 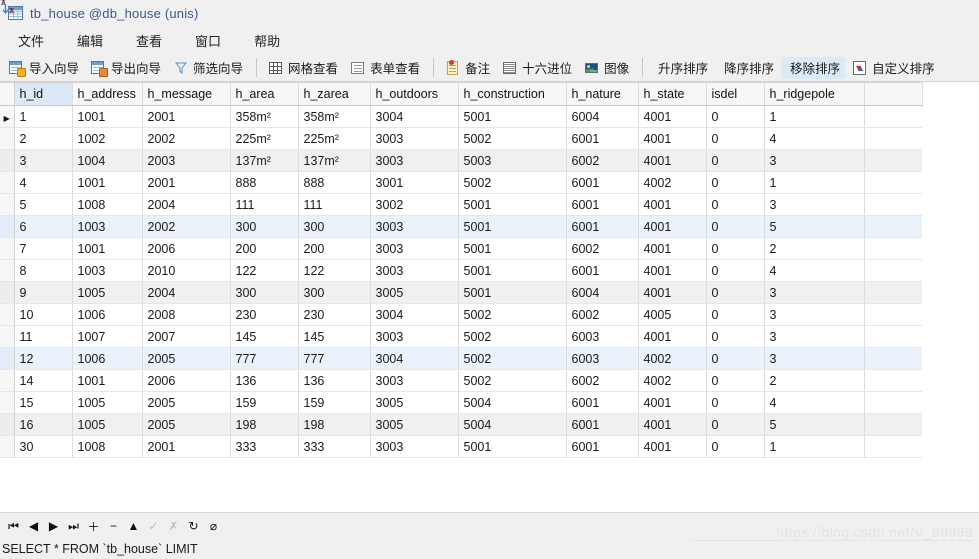 I want to click on cell-h-nature: 6003, so click(x=602, y=358).